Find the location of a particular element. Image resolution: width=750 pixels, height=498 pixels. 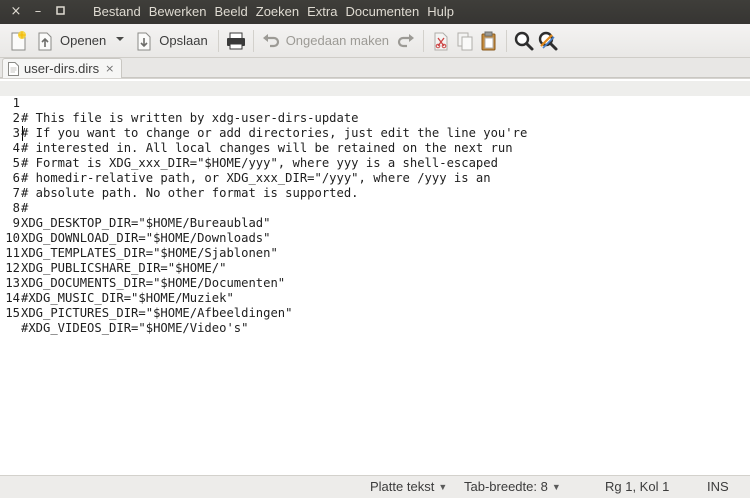

tab-width-selector: Tab-breedte: 8 ▼ is located at coordinates (512, 487).